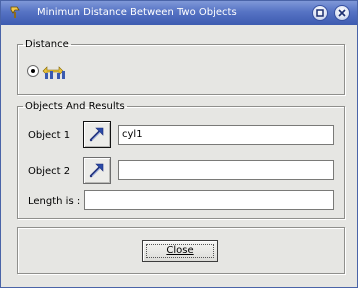  I want to click on select-object1-button, so click(97, 134).